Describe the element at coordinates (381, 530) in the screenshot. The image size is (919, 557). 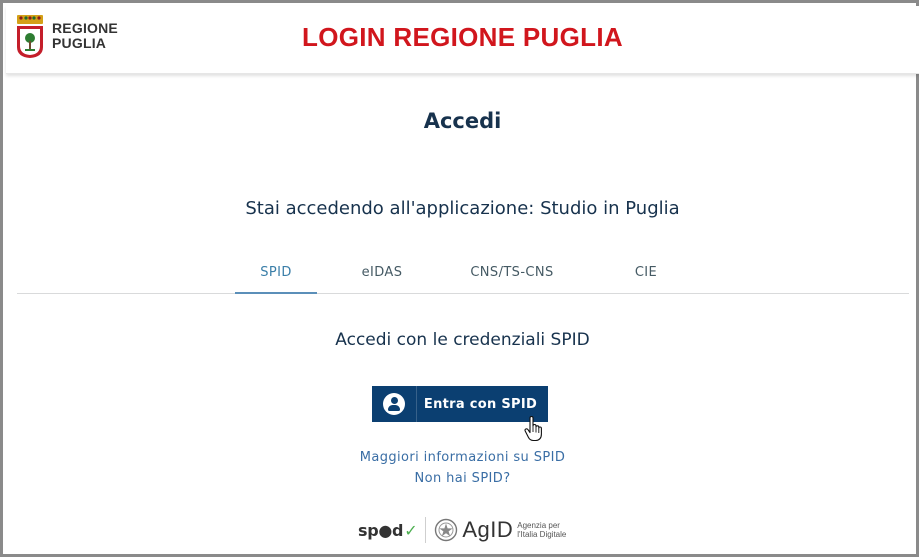
I see `spid-logo-text: sp●d` at that location.